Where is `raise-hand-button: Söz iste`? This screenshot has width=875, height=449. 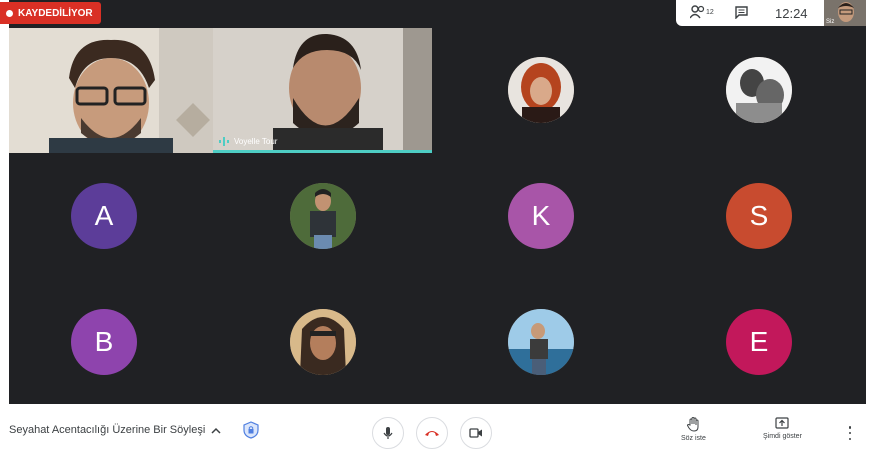
raise-hand-button: Söz iste is located at coordinates (693, 429).